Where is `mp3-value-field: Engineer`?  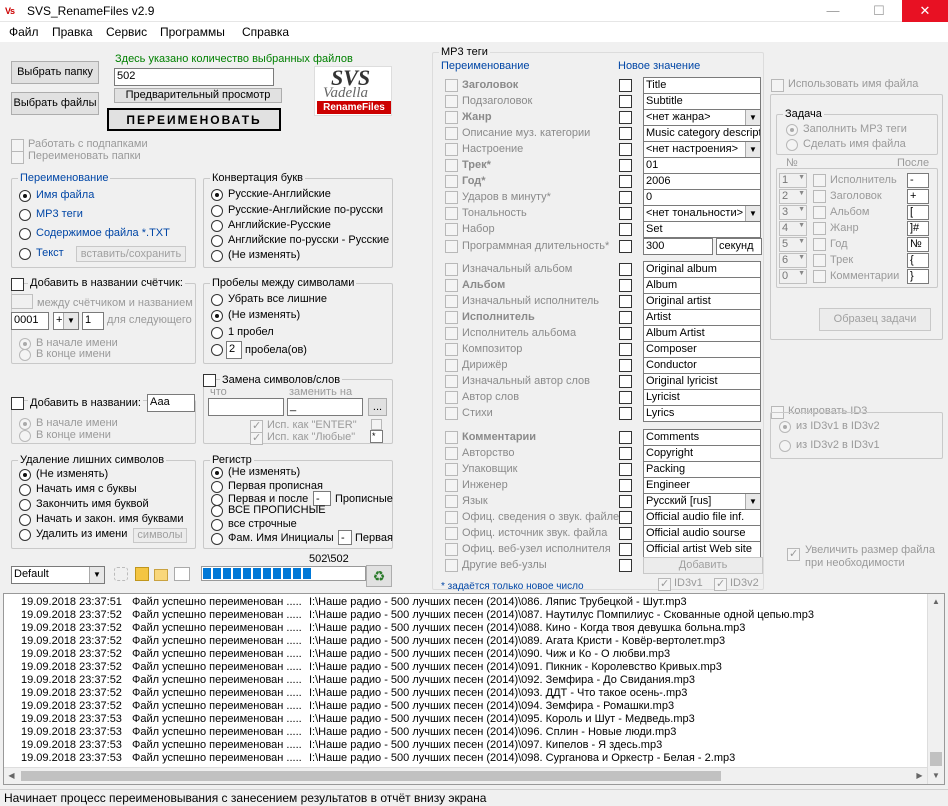
mp3-value-field: Engineer is located at coordinates (702, 485).